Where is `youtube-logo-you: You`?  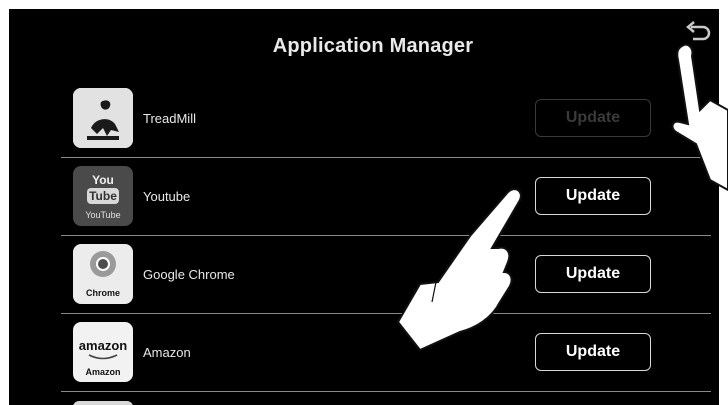 youtube-logo-you: You is located at coordinates (103, 180).